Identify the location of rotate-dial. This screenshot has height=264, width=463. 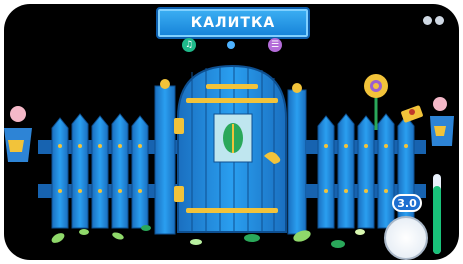
(406, 238).